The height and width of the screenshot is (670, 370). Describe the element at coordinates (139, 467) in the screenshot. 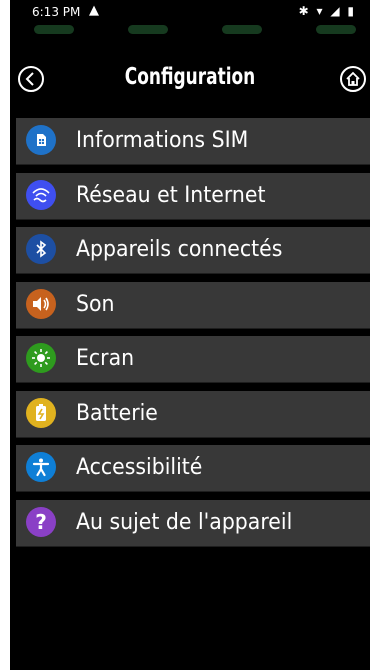

I see `menu-item-label: Accessibilité` at that location.